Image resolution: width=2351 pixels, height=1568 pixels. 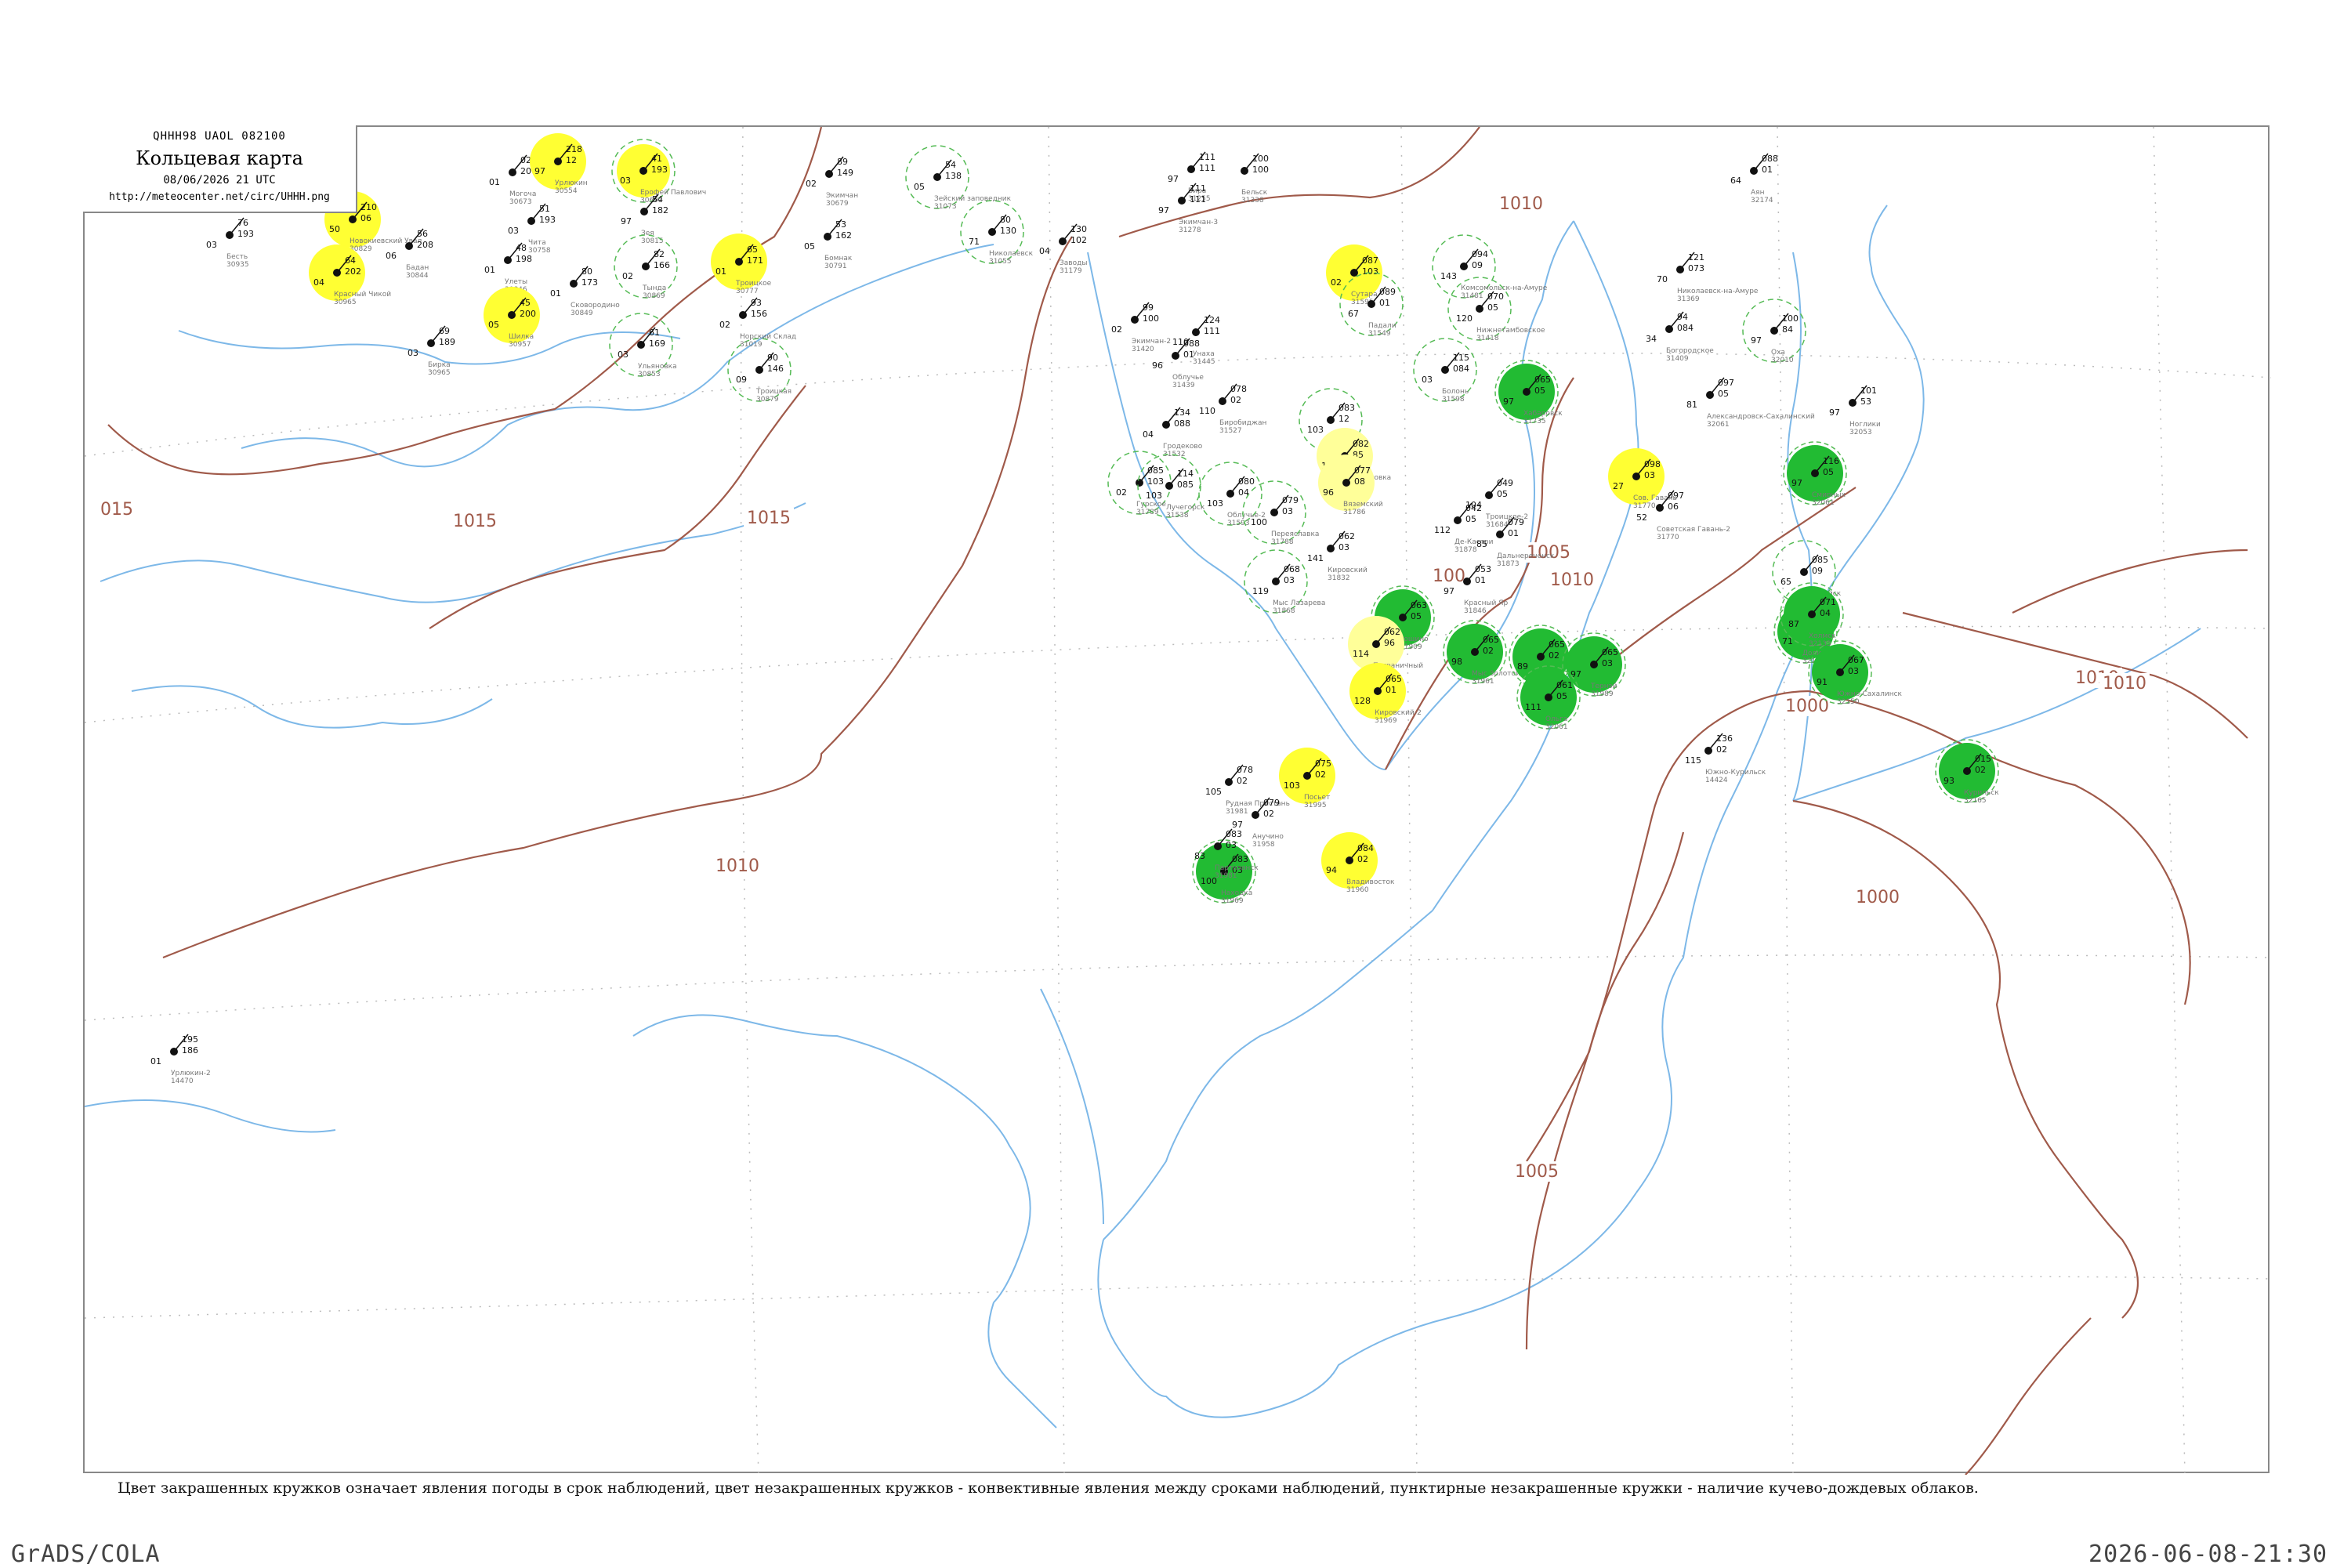 What do you see at coordinates (571, 160) in the screenshot?
I see `station-value: 12` at bounding box center [571, 160].